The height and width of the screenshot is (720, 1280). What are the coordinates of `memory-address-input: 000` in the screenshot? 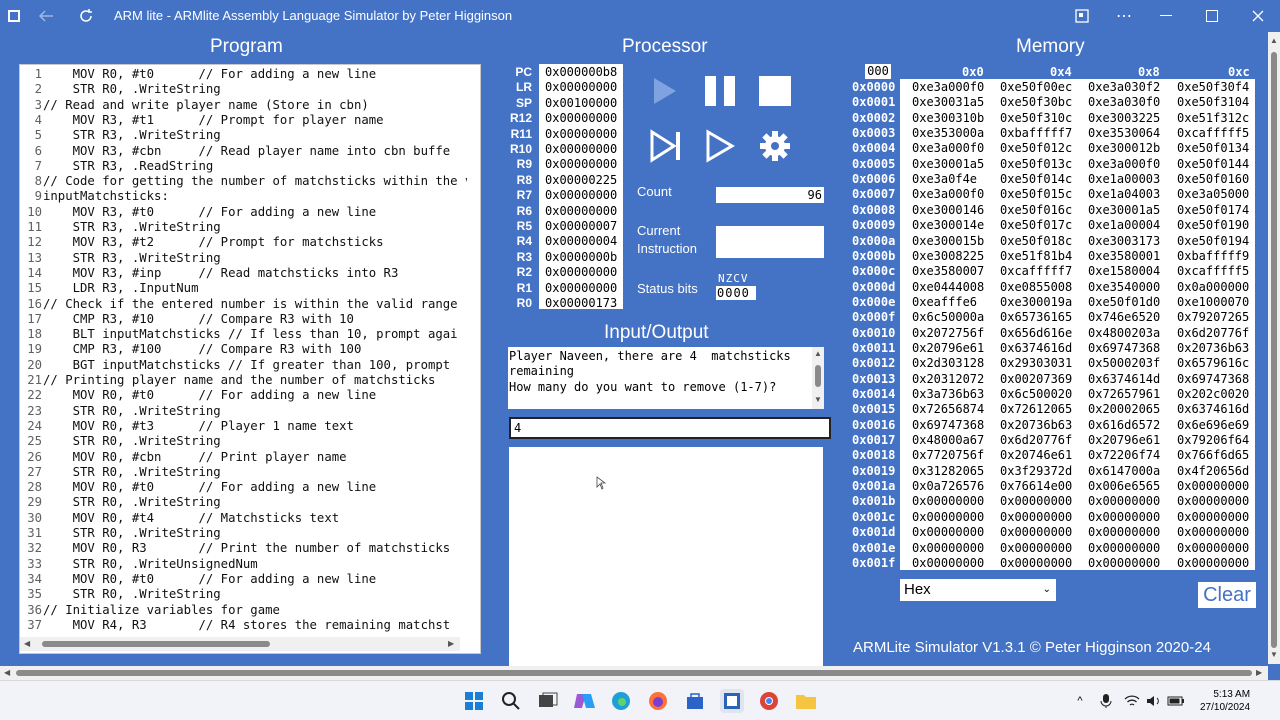 It's located at (878, 71).